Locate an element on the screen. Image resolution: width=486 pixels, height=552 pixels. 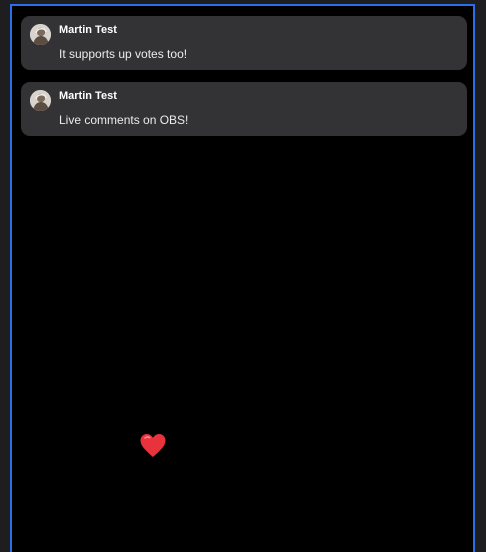
heart-icon is located at coordinates (153, 445).